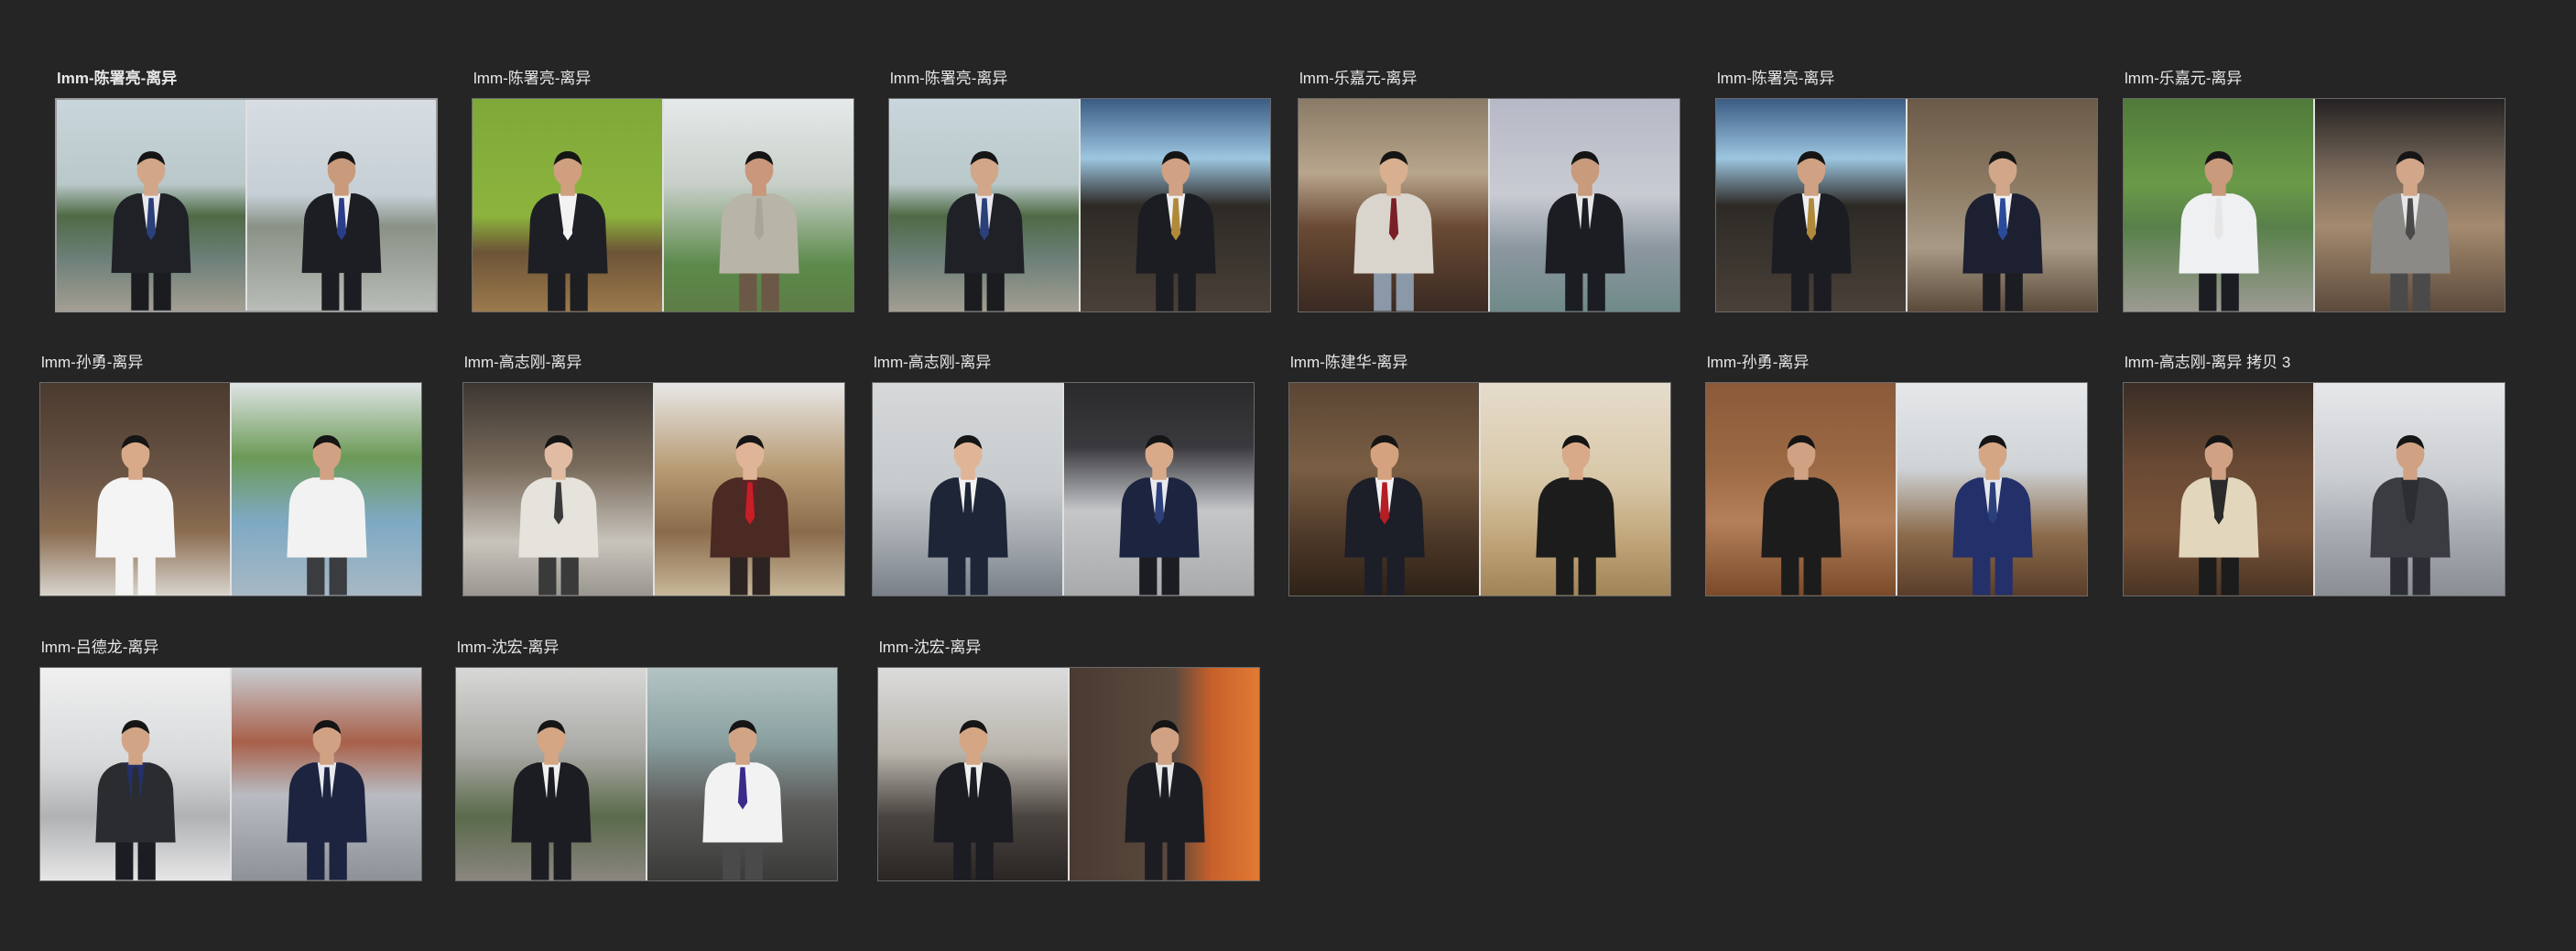 The height and width of the screenshot is (951, 2576). I want to click on thumbnail-tile: lmm-吕德龙-离异, so click(230, 760).